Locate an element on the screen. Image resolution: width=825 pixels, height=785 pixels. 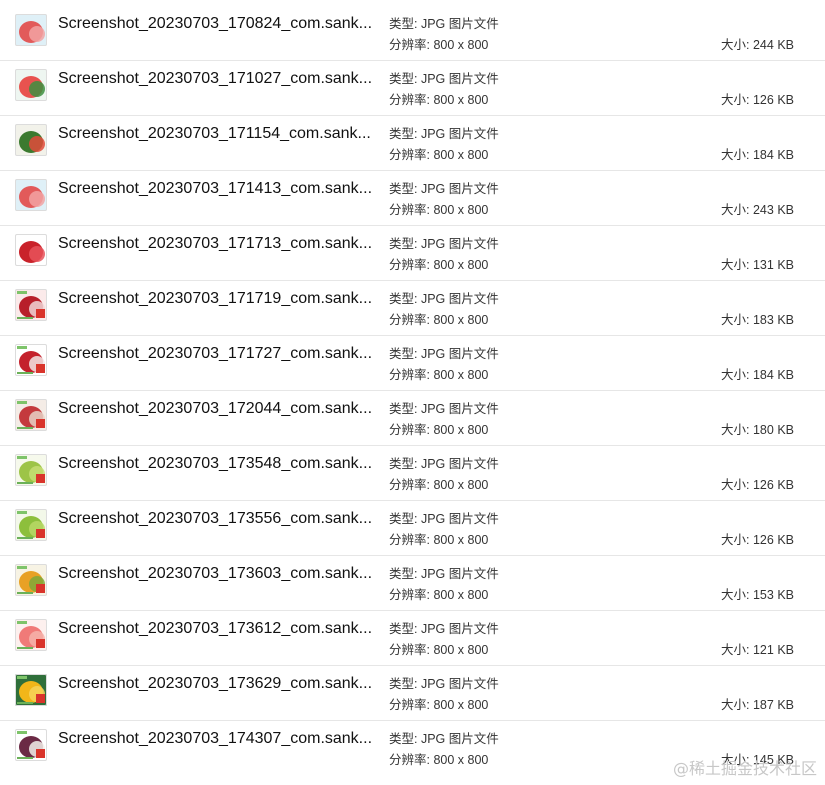
file-size: 大小: 244 KB is located at coordinates (757, 45).